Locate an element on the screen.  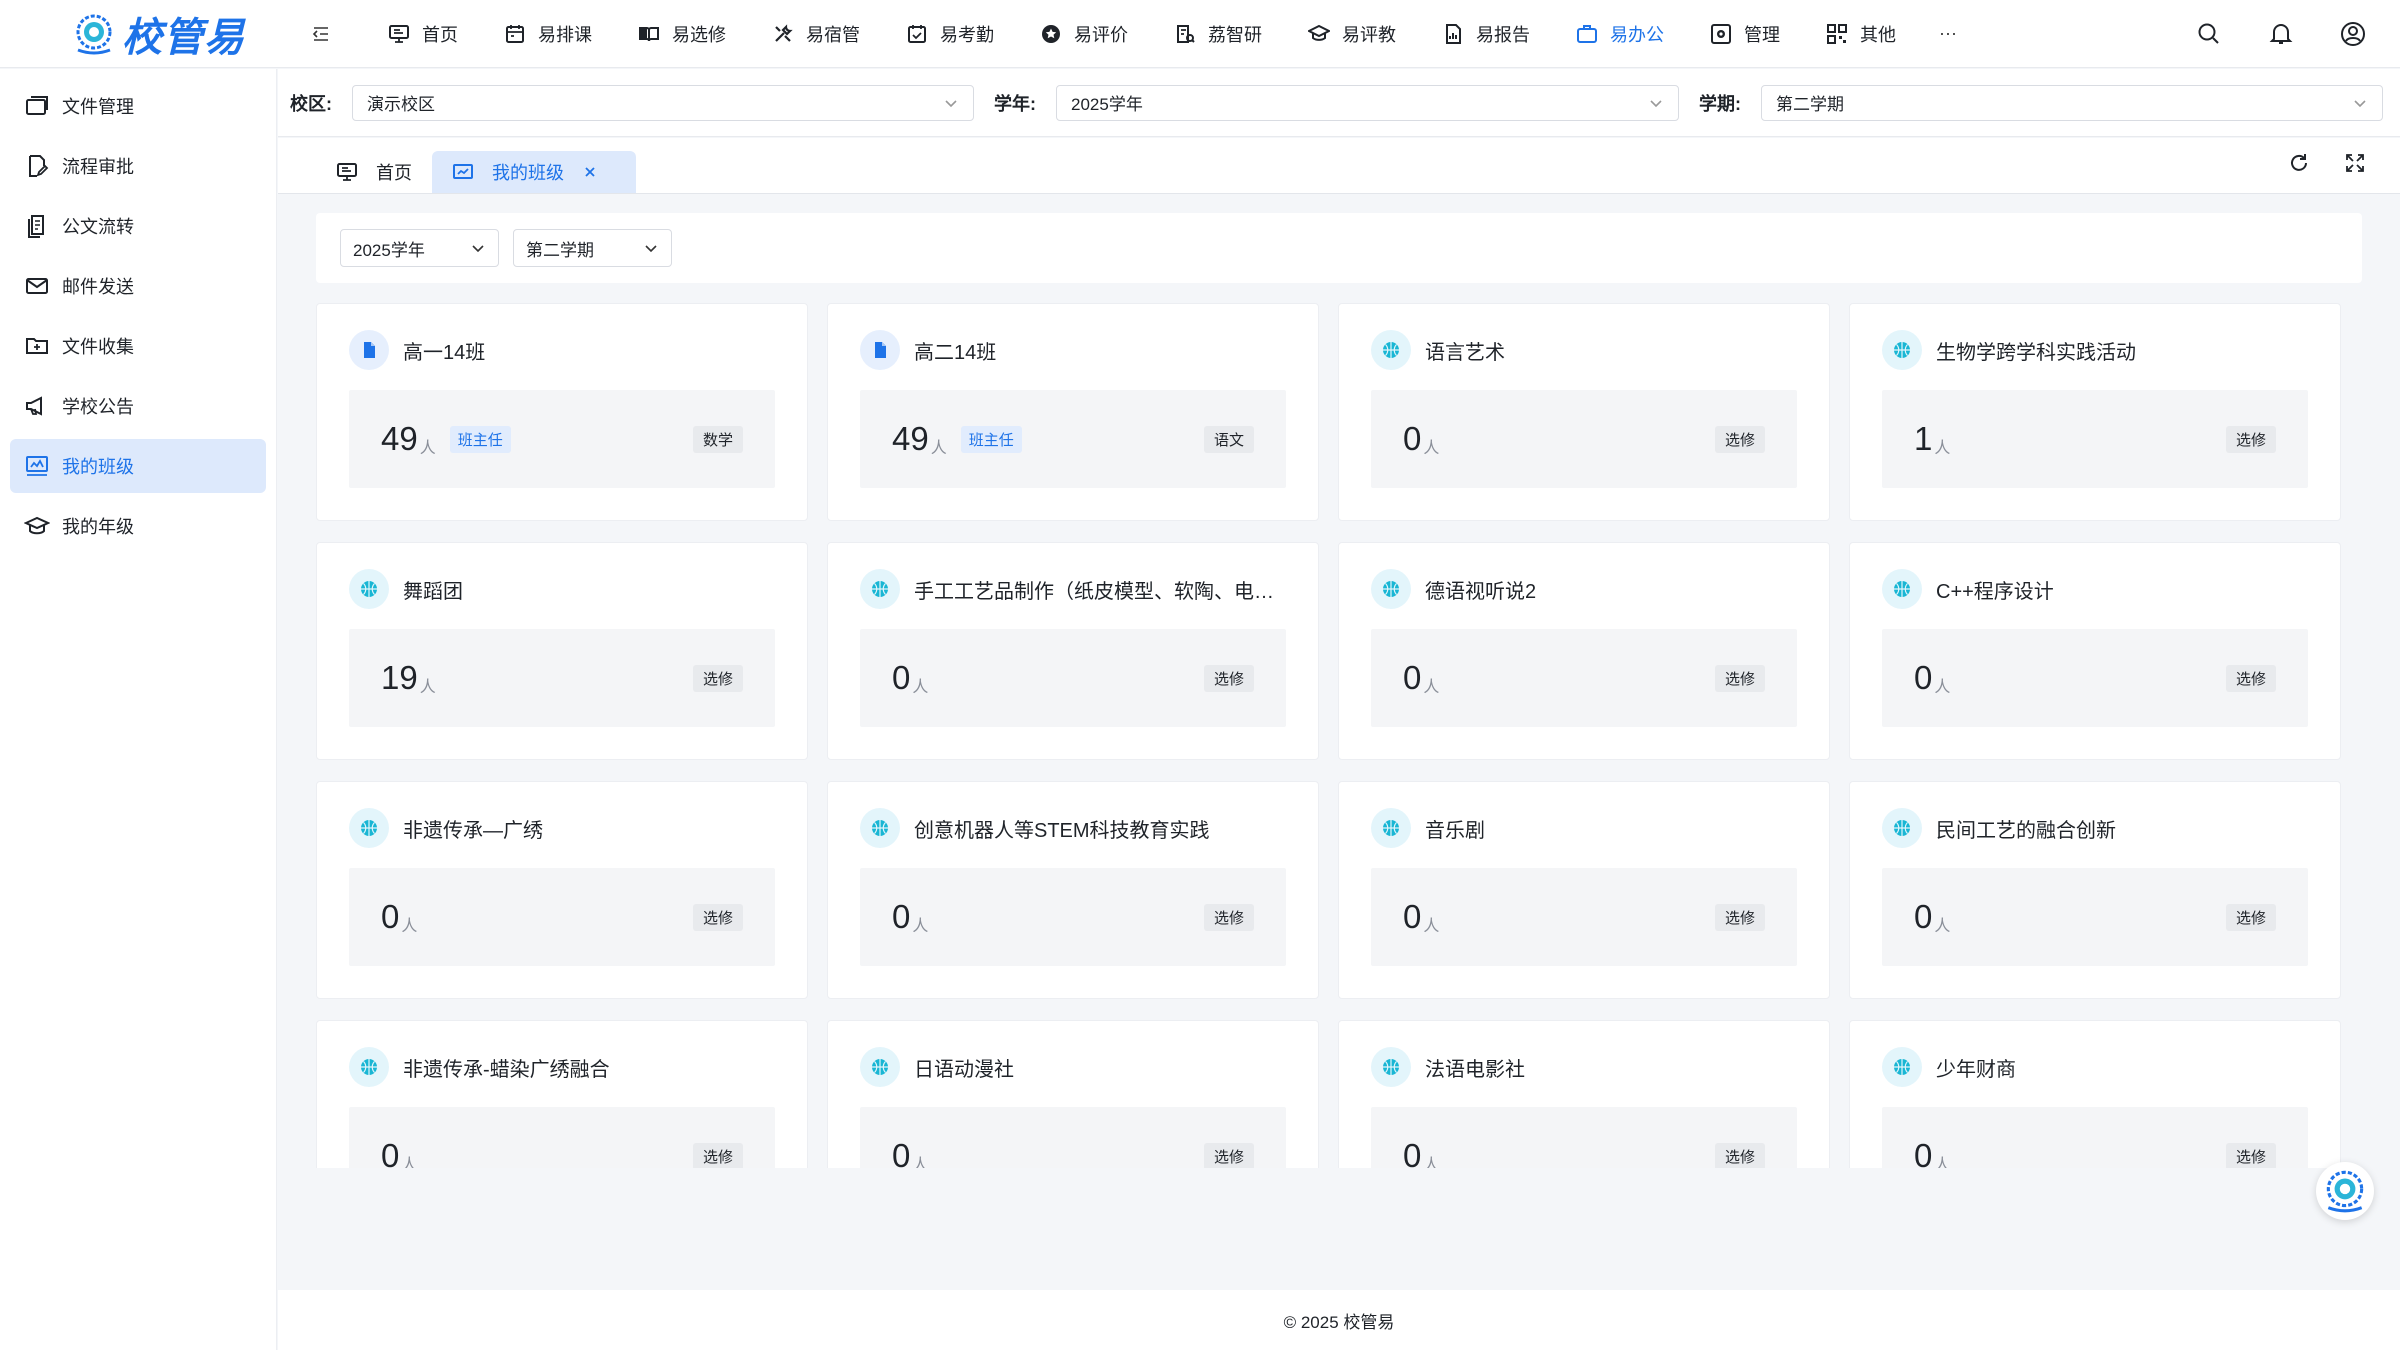
nav-more-button: ··· is located at coordinates (1948, 33).